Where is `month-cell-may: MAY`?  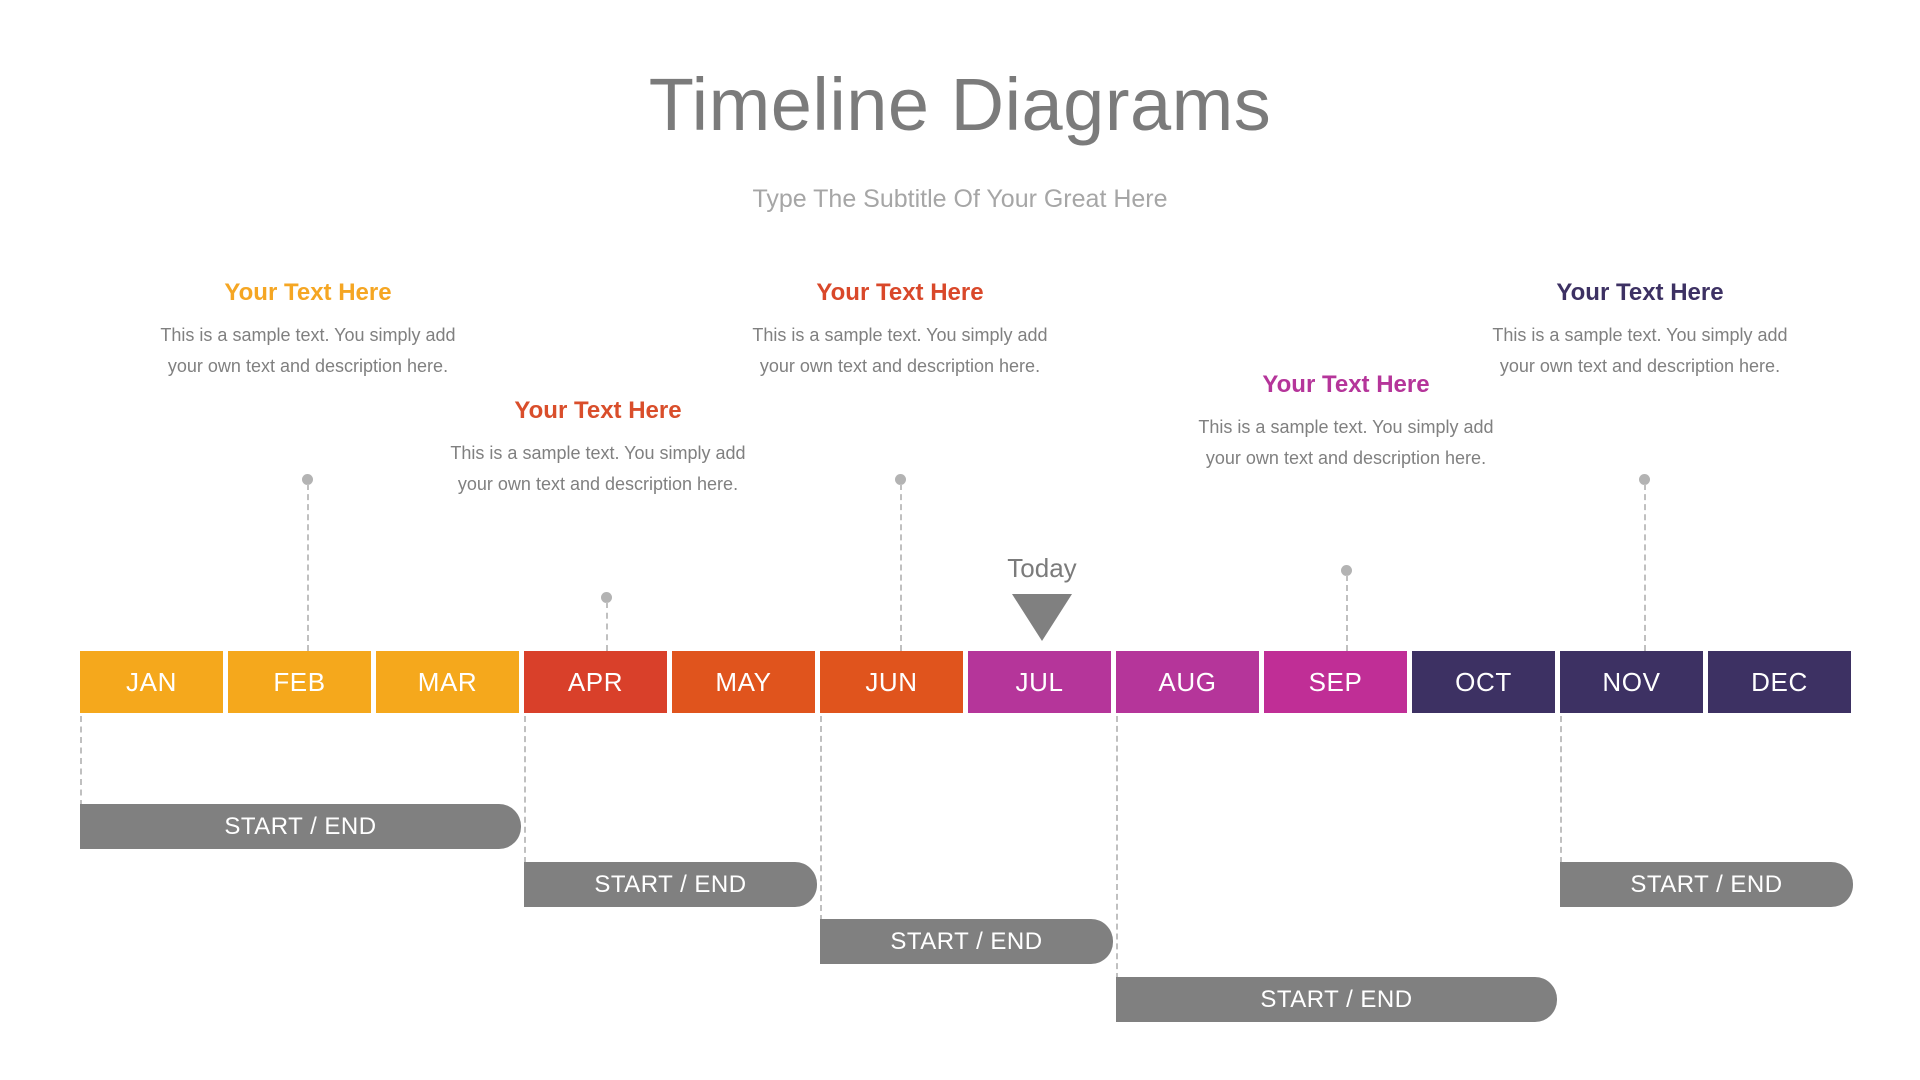
month-cell-may: MAY is located at coordinates (743, 682).